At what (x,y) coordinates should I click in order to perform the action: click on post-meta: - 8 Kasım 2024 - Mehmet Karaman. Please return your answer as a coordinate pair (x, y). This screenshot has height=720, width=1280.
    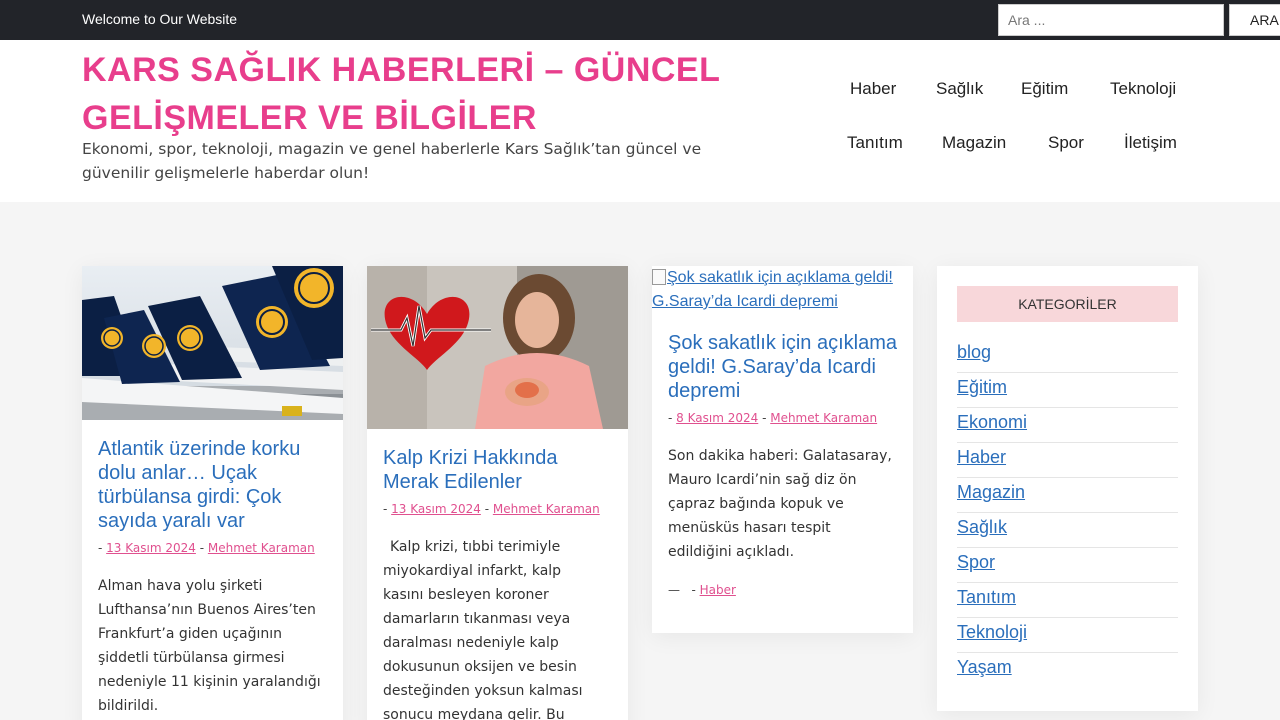
    Looking at the image, I should click on (773, 418).